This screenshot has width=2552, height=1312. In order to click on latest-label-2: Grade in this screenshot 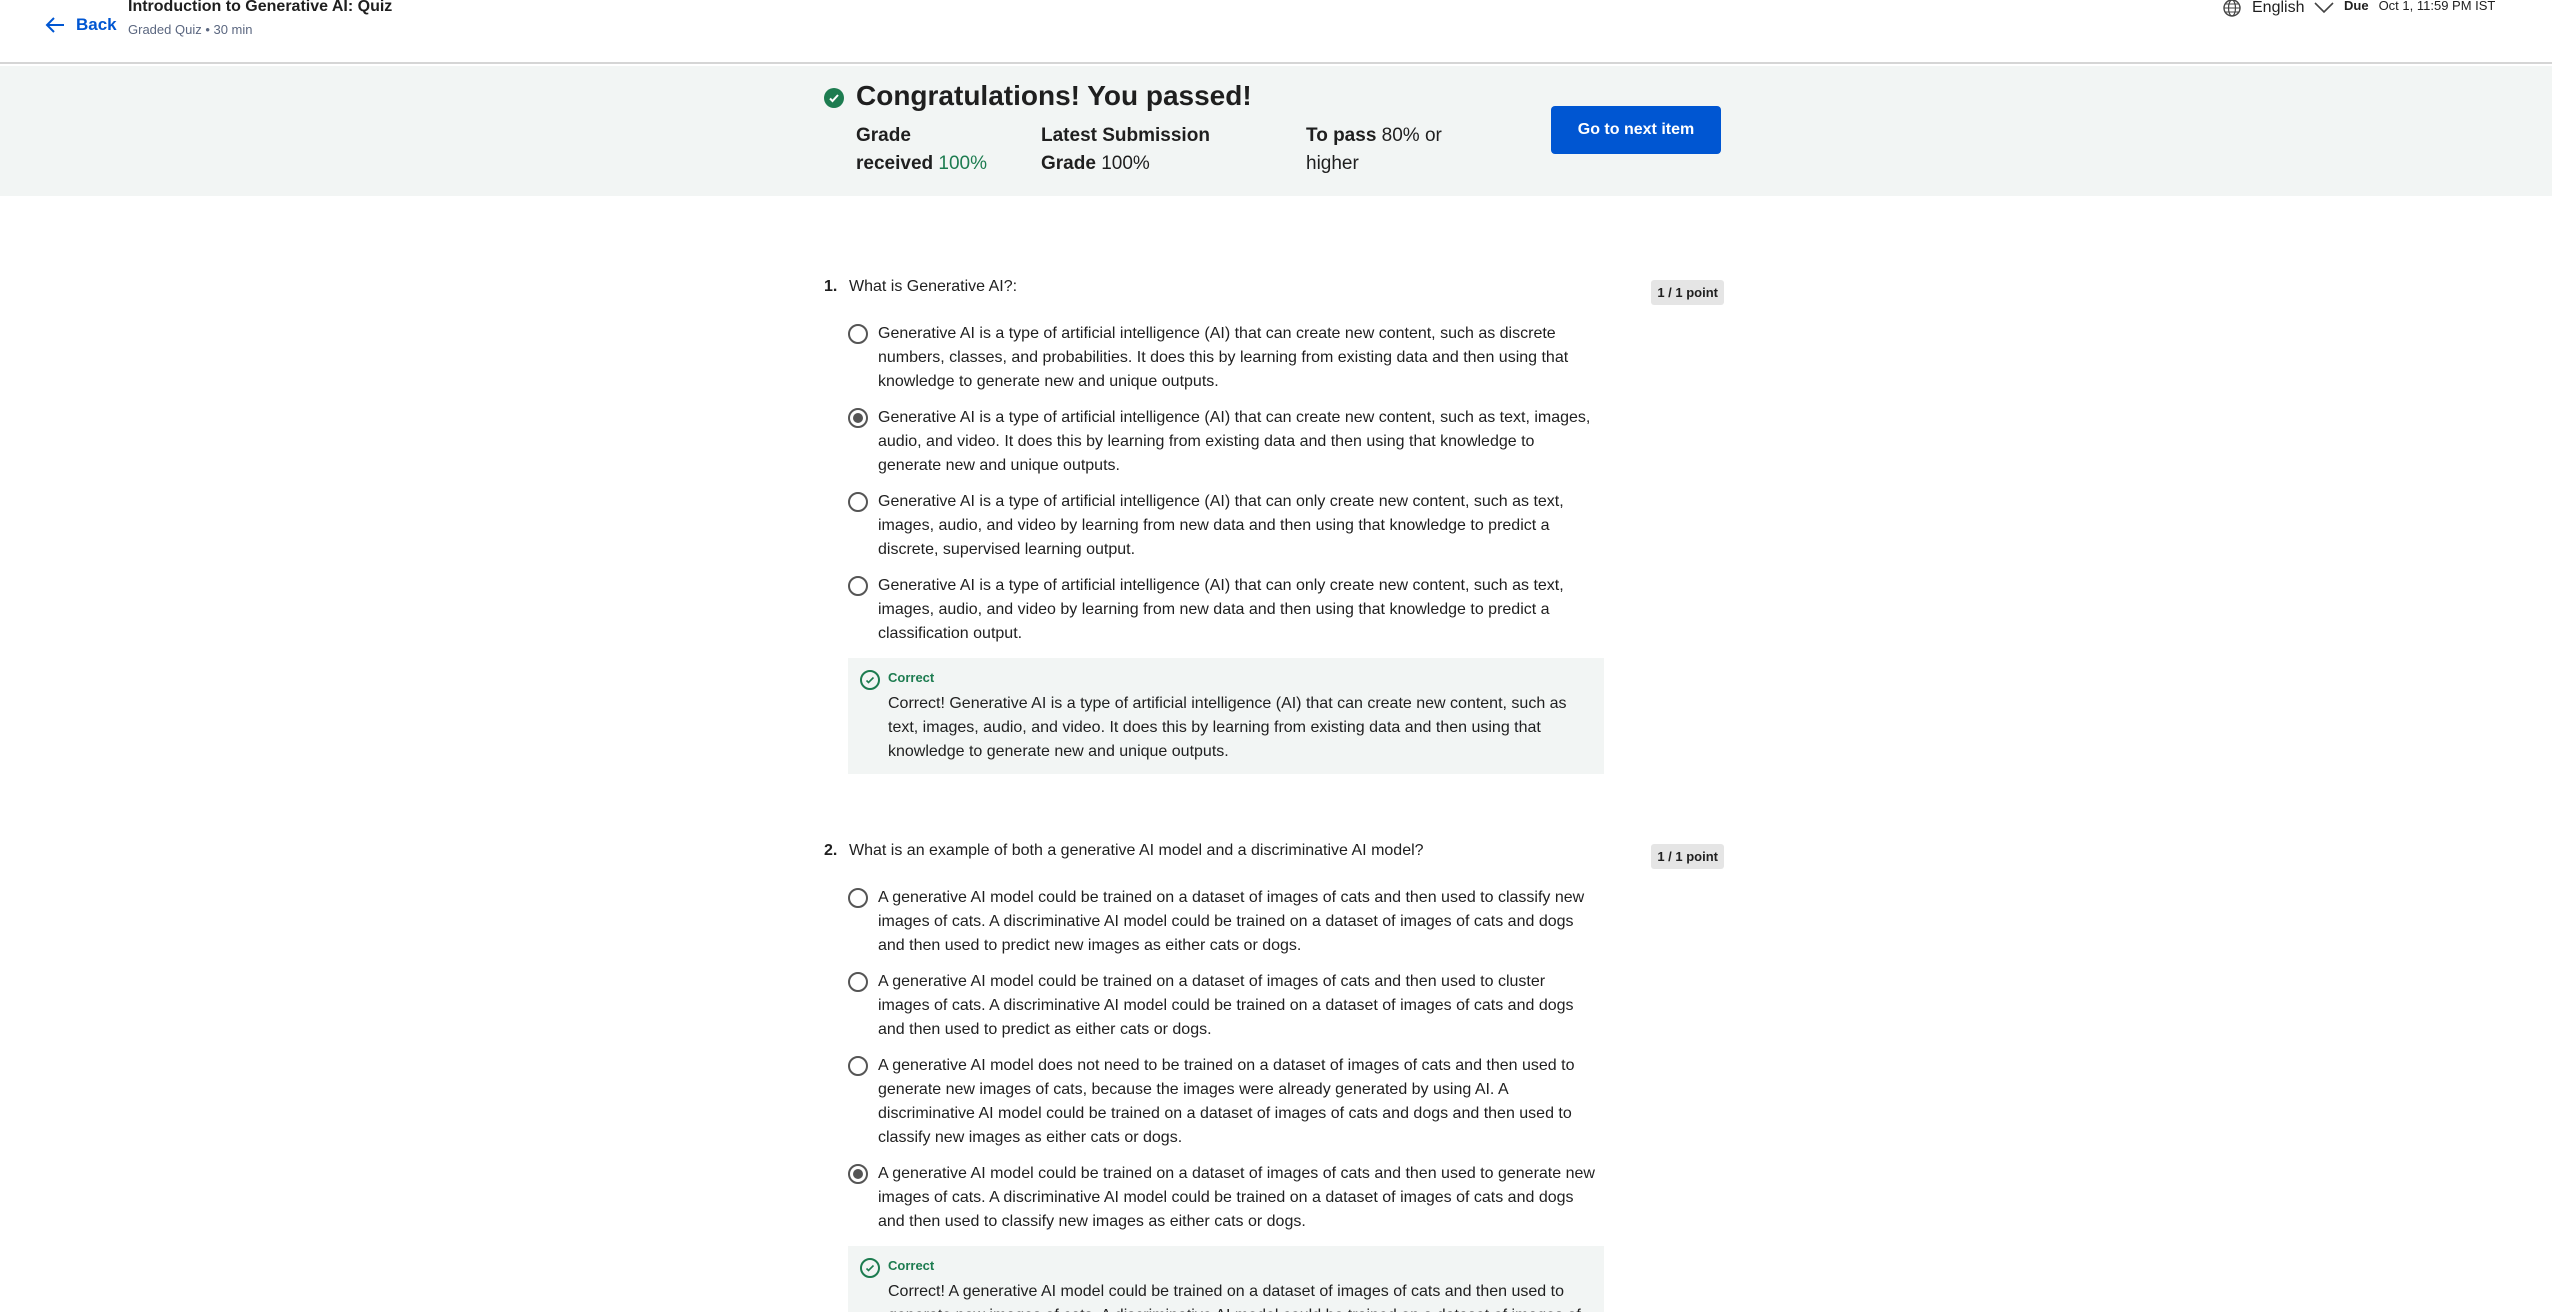, I will do `click(1068, 163)`.